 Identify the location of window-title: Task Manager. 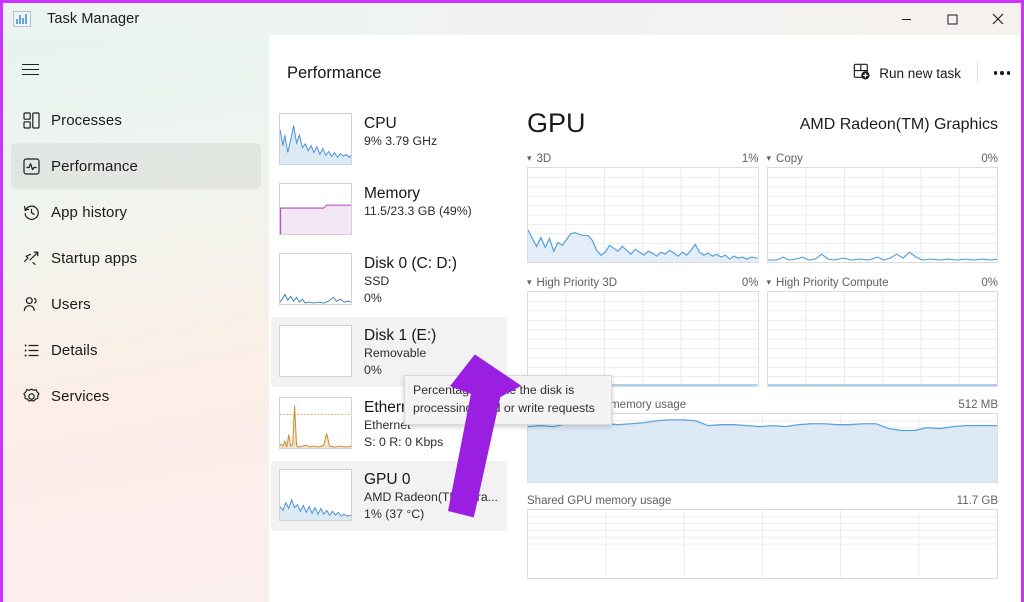
(93, 19).